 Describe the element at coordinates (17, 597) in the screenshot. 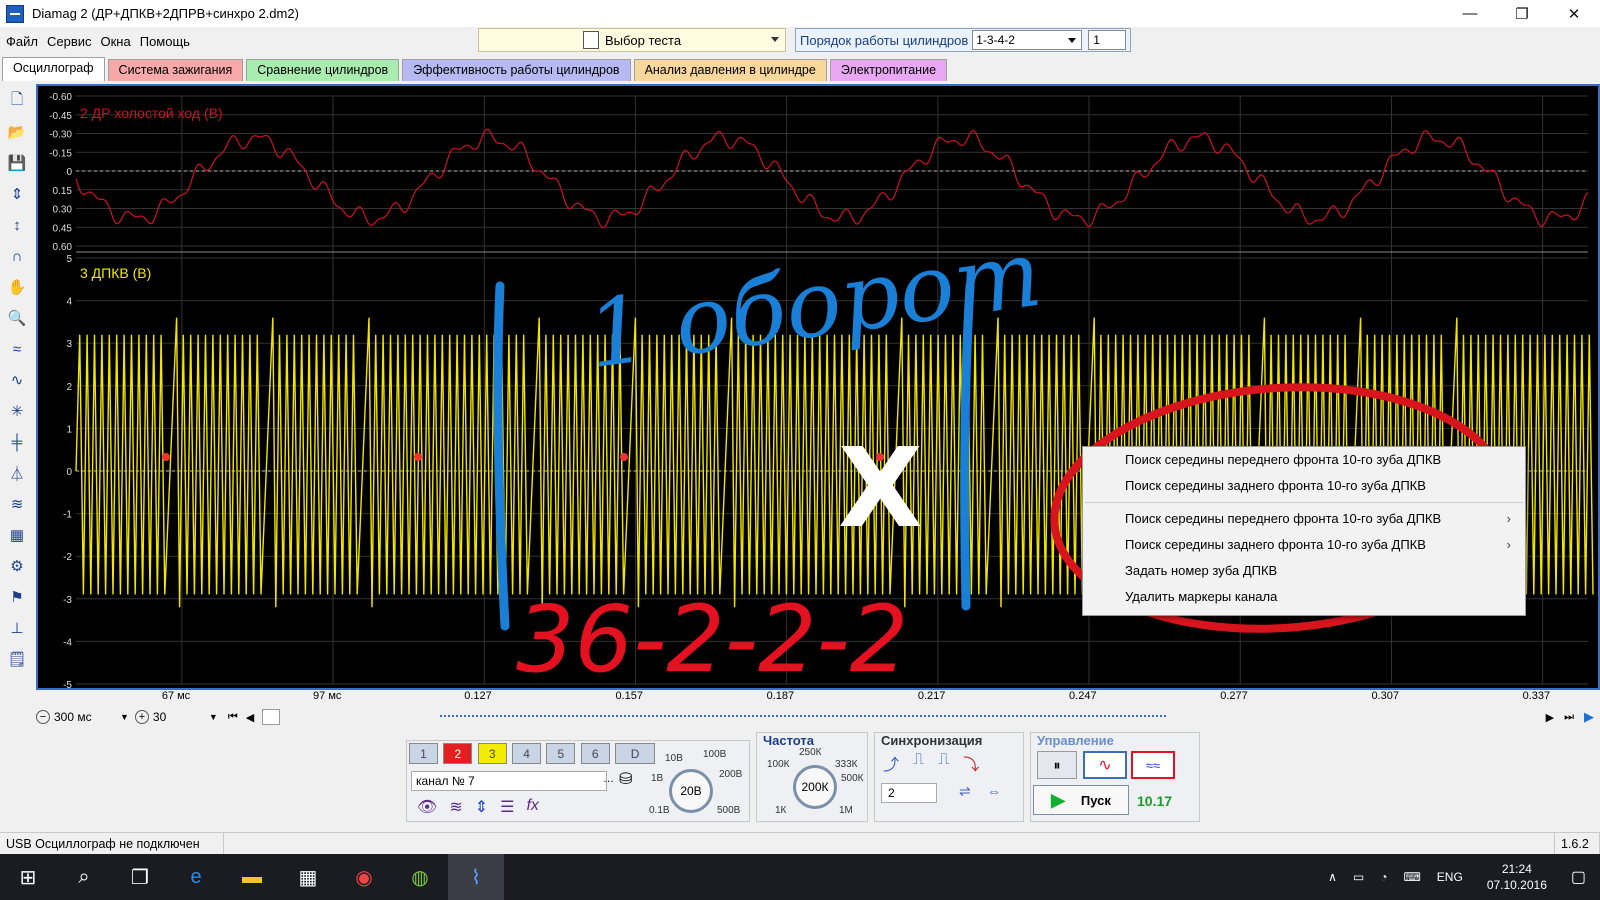

I see `flag-icon: ⚑` at that location.